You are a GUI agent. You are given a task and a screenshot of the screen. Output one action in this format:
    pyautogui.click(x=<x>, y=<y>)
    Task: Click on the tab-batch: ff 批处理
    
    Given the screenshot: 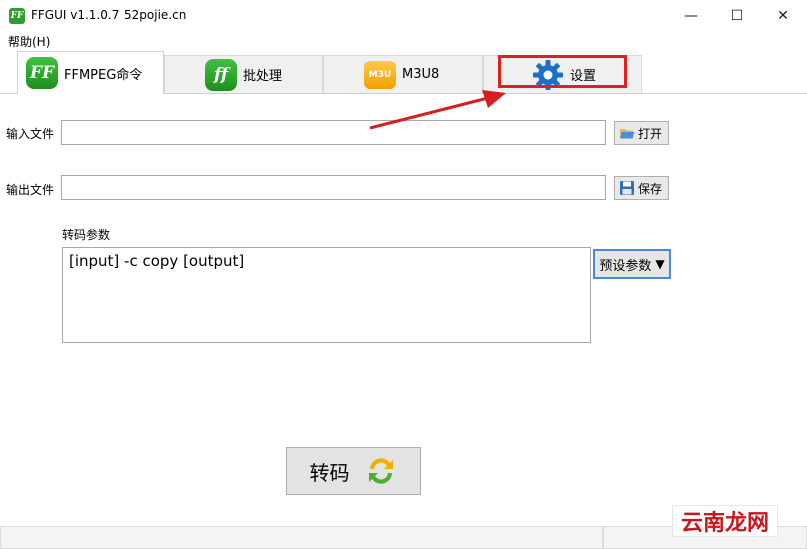 What is the action you would take?
    pyautogui.click(x=243, y=74)
    